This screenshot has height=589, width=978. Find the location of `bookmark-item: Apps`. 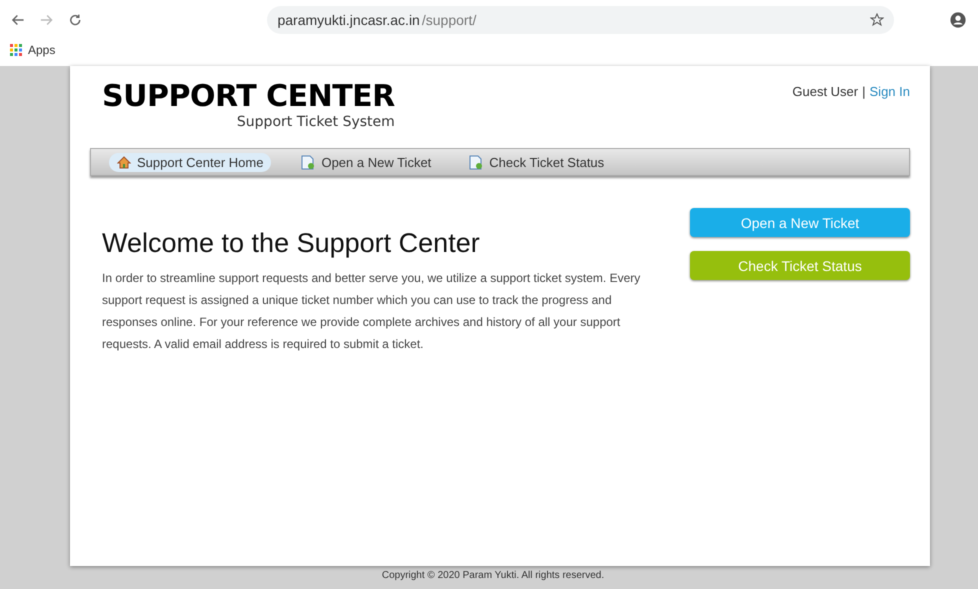

bookmark-item: Apps is located at coordinates (489, 50).